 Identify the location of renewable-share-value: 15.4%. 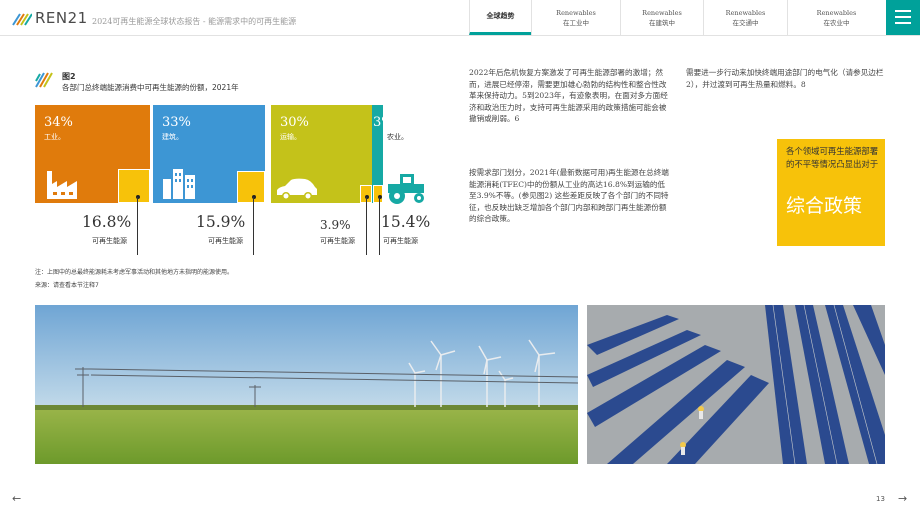
(406, 222).